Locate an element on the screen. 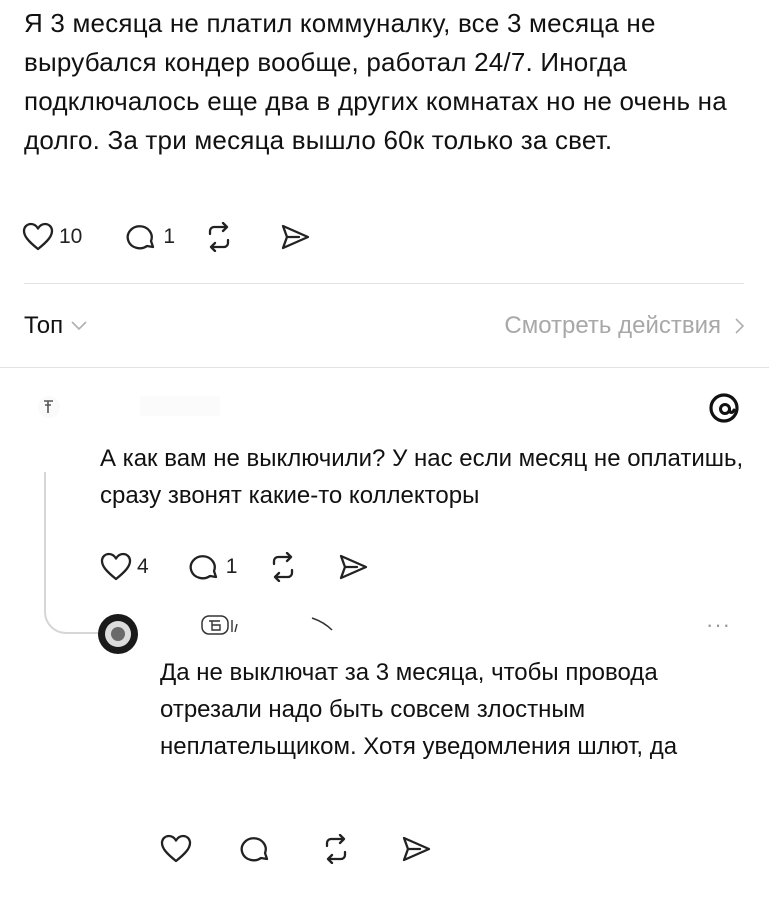 This screenshot has width=769, height=900. view-activity-link: Смотреть действия is located at coordinates (624, 326).